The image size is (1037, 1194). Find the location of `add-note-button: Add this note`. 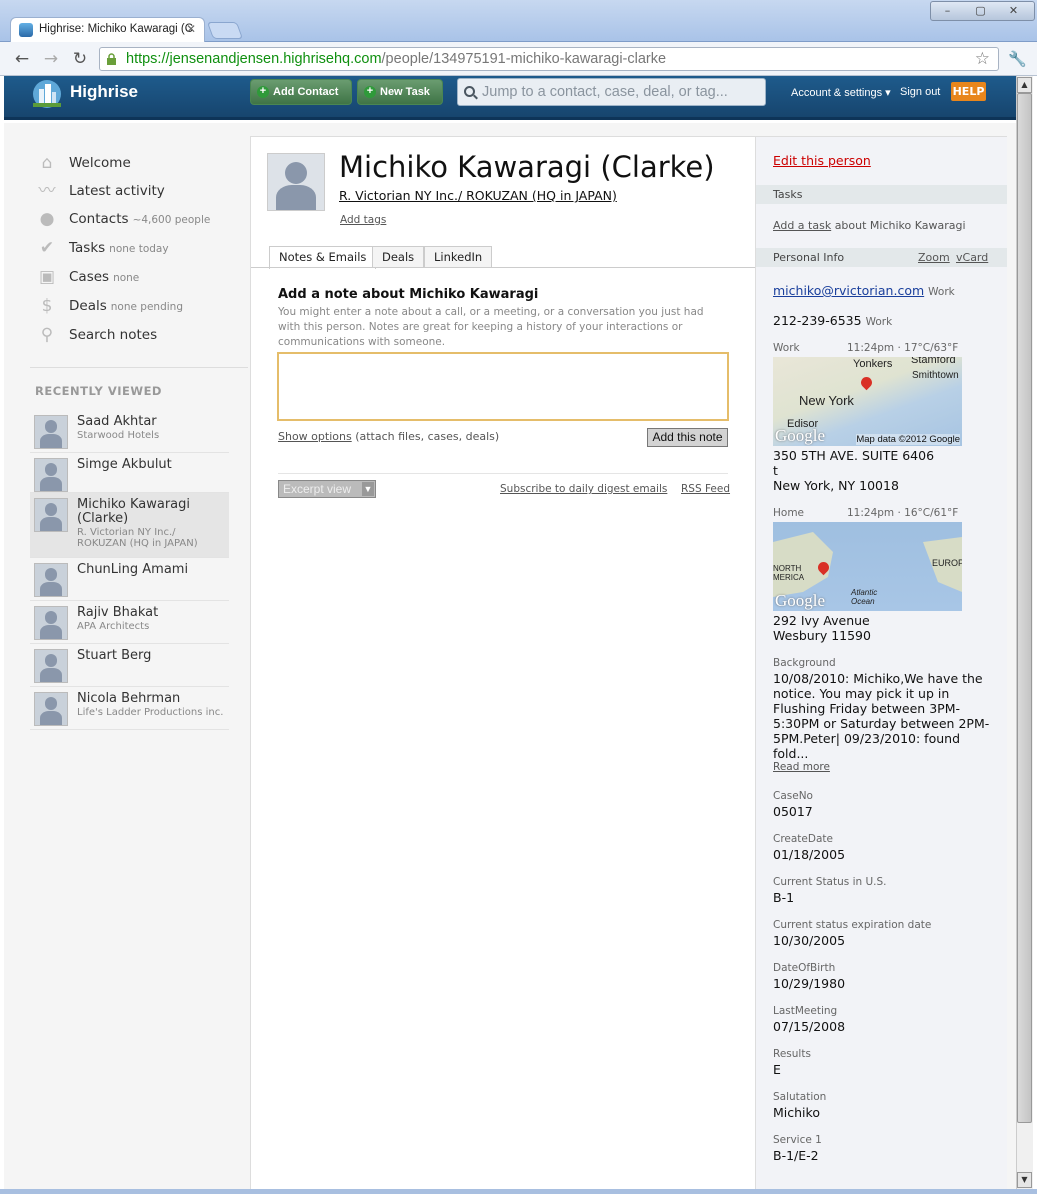

add-note-button: Add this note is located at coordinates (687, 437).